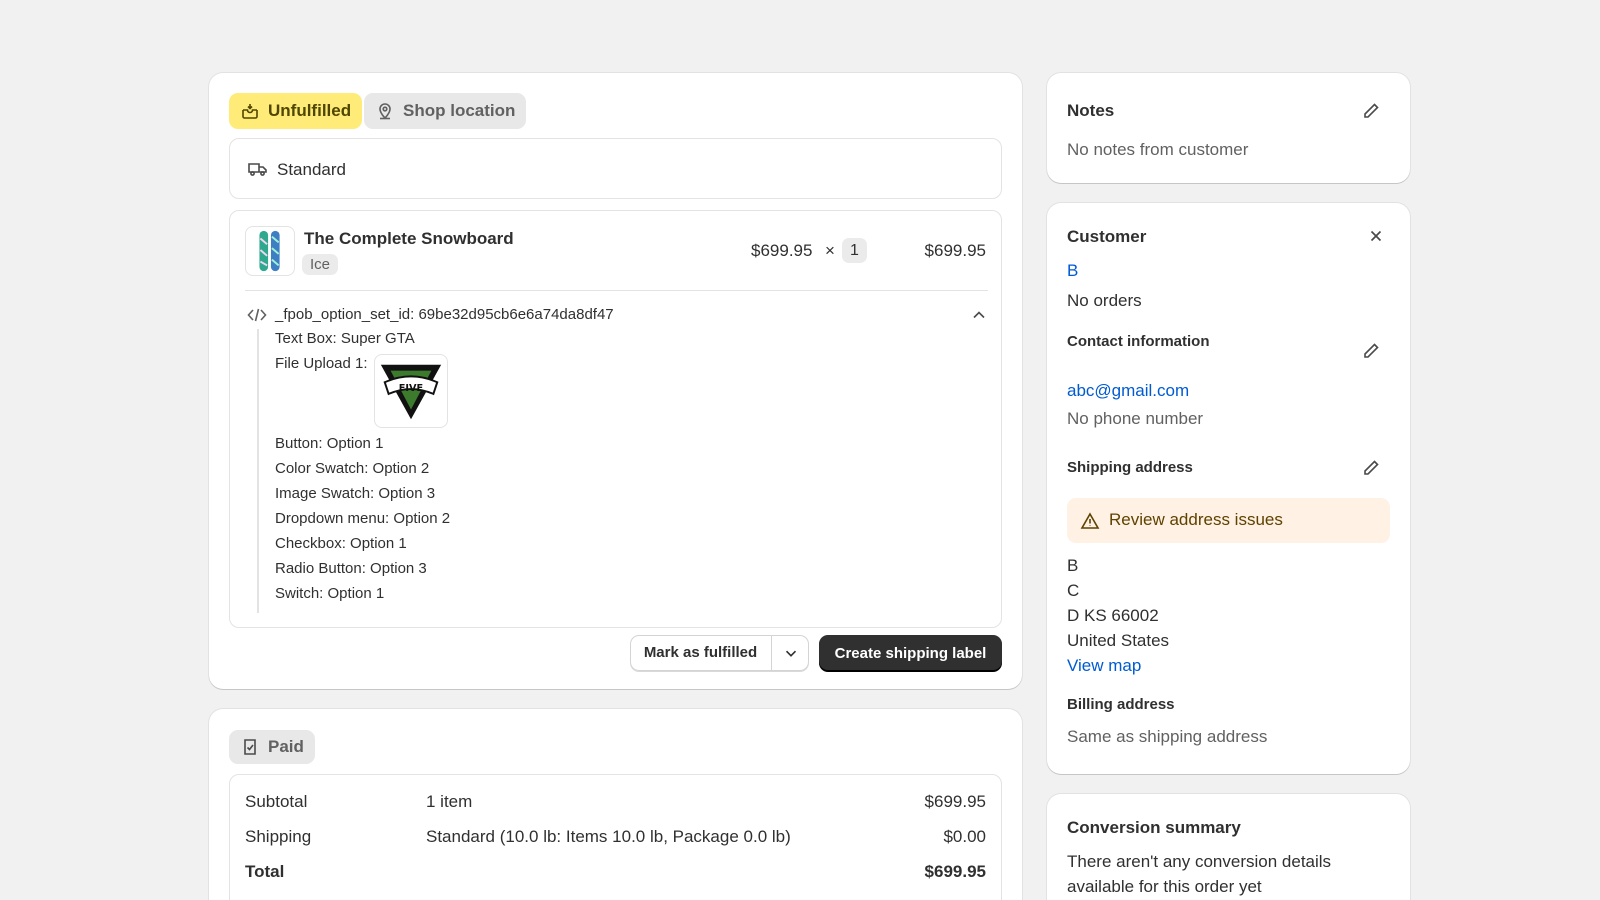  I want to click on shipping-amount: $0.00, so click(964, 836).